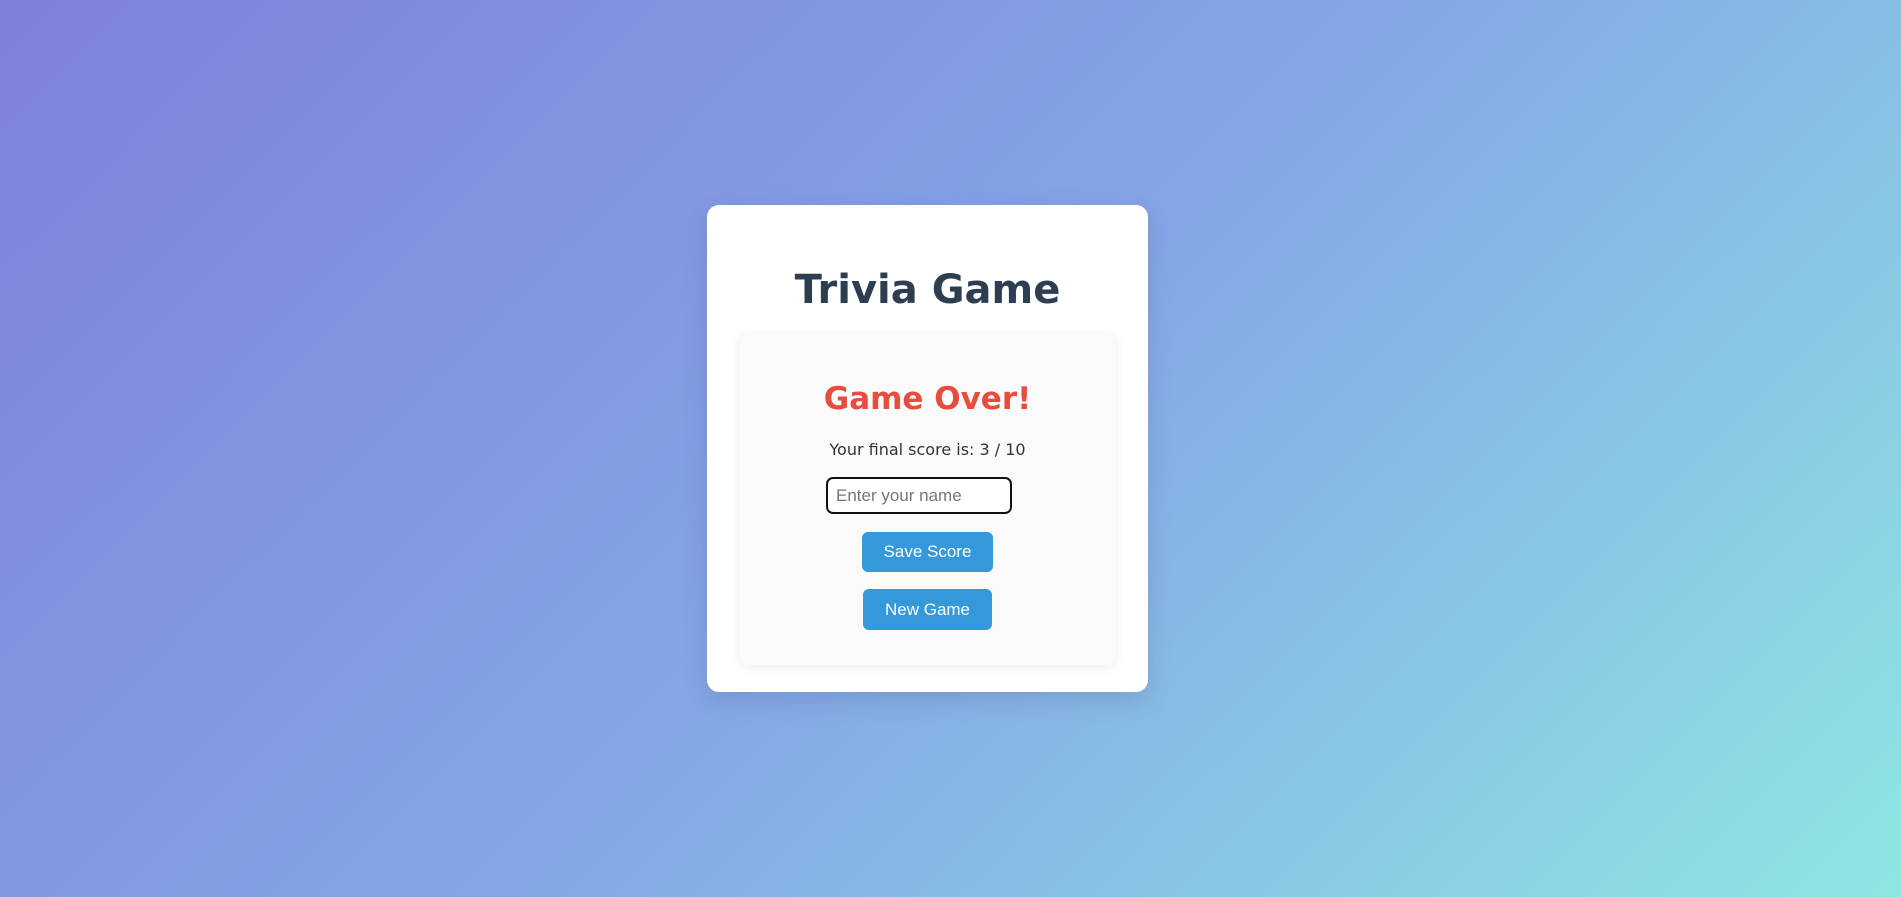  What do you see at coordinates (927, 399) in the screenshot?
I see `game-over-heading: Game Over!` at bounding box center [927, 399].